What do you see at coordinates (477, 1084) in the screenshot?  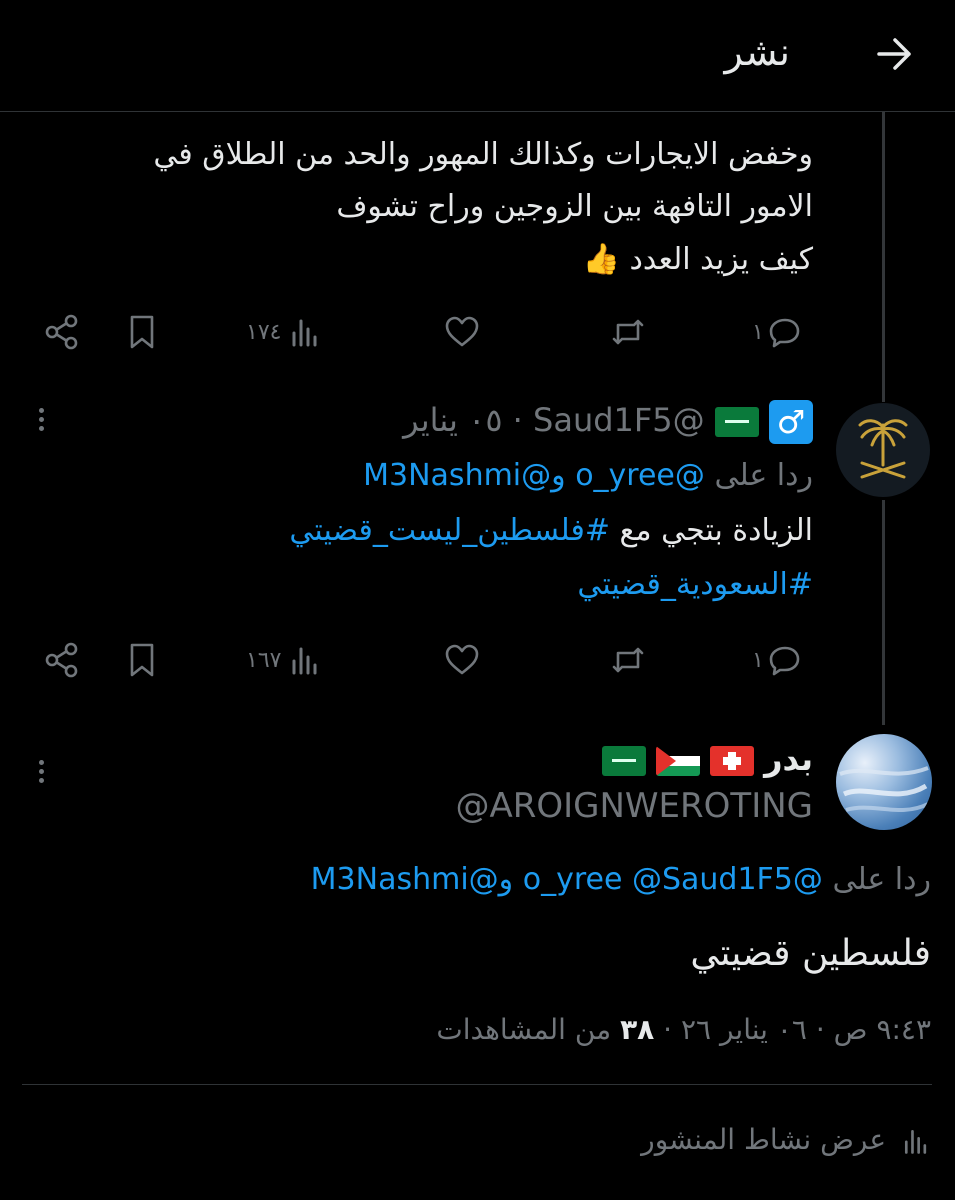 I see `divider` at bounding box center [477, 1084].